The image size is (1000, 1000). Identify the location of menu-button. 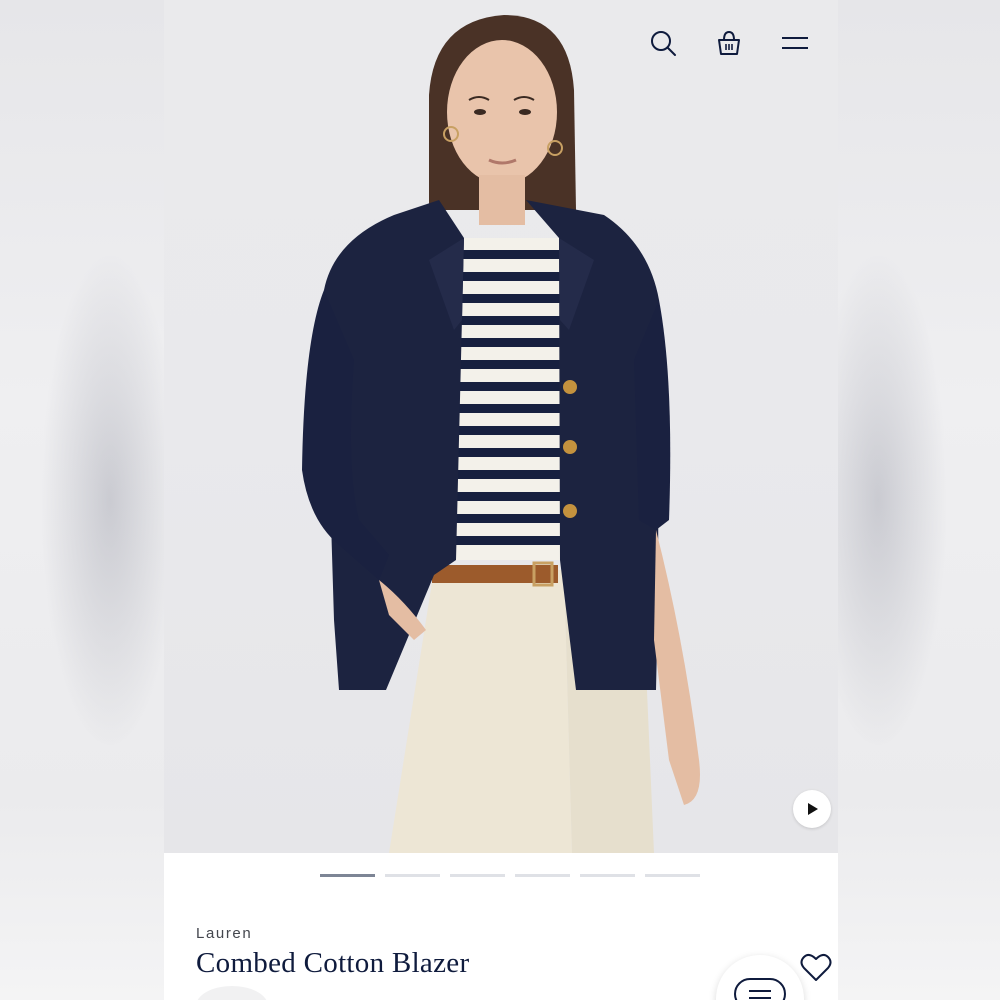
(795, 43).